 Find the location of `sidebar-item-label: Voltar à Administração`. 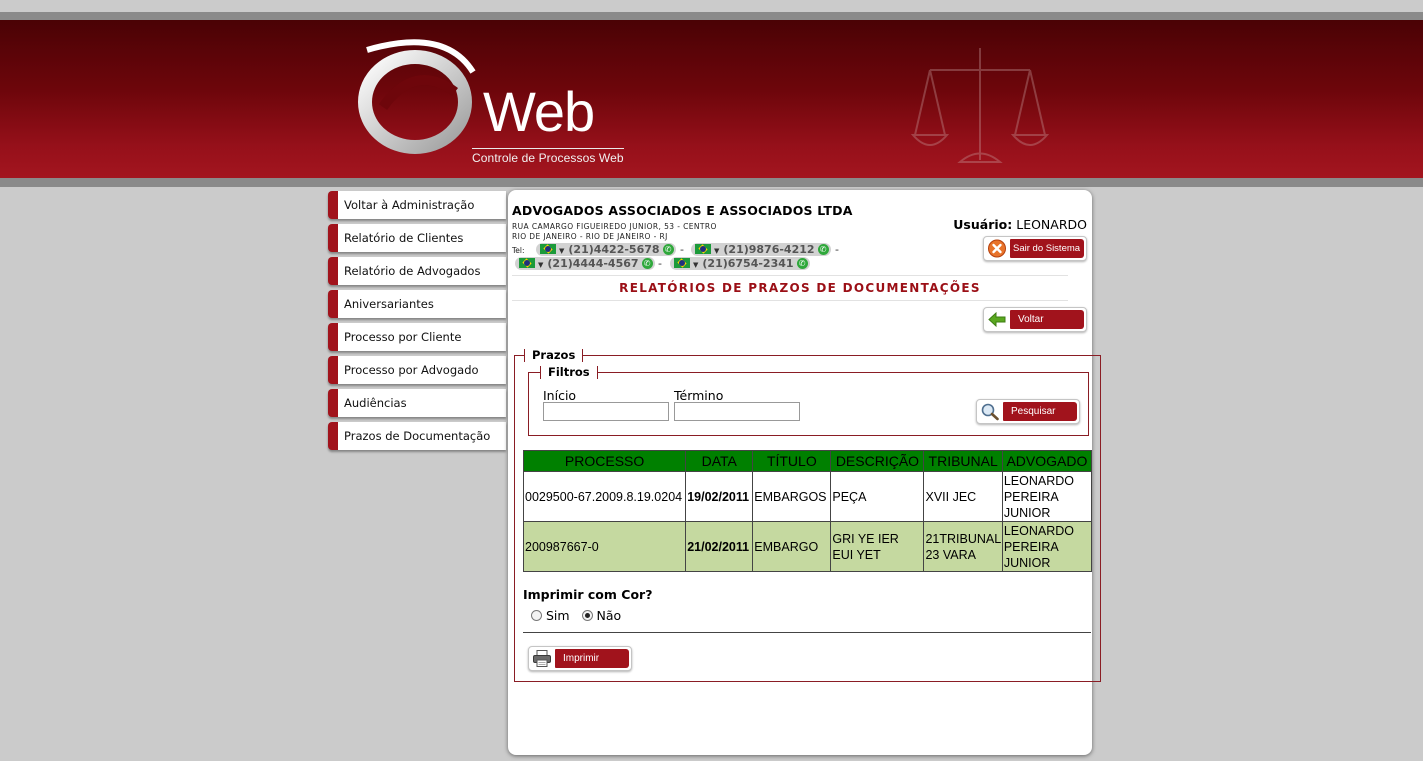

sidebar-item-label: Voltar à Administração is located at coordinates (409, 205).